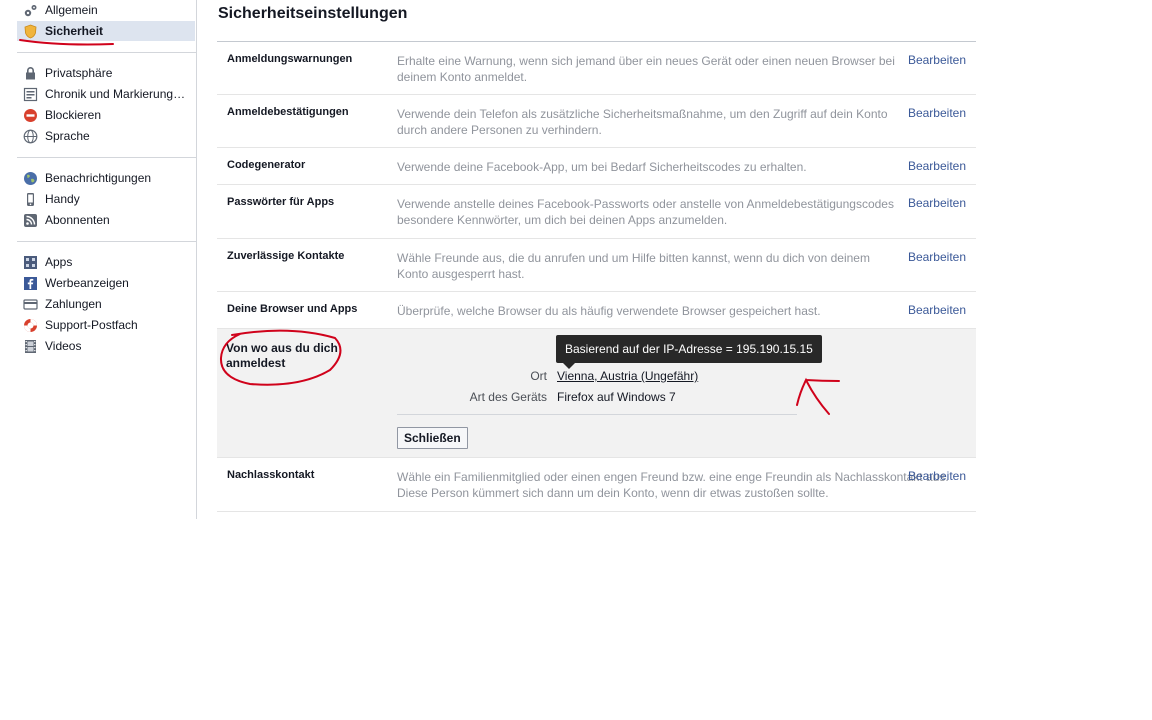 Image resolution: width=1152 pixels, height=720 pixels. Describe the element at coordinates (30, 73) in the screenshot. I see `lock-icon` at that location.